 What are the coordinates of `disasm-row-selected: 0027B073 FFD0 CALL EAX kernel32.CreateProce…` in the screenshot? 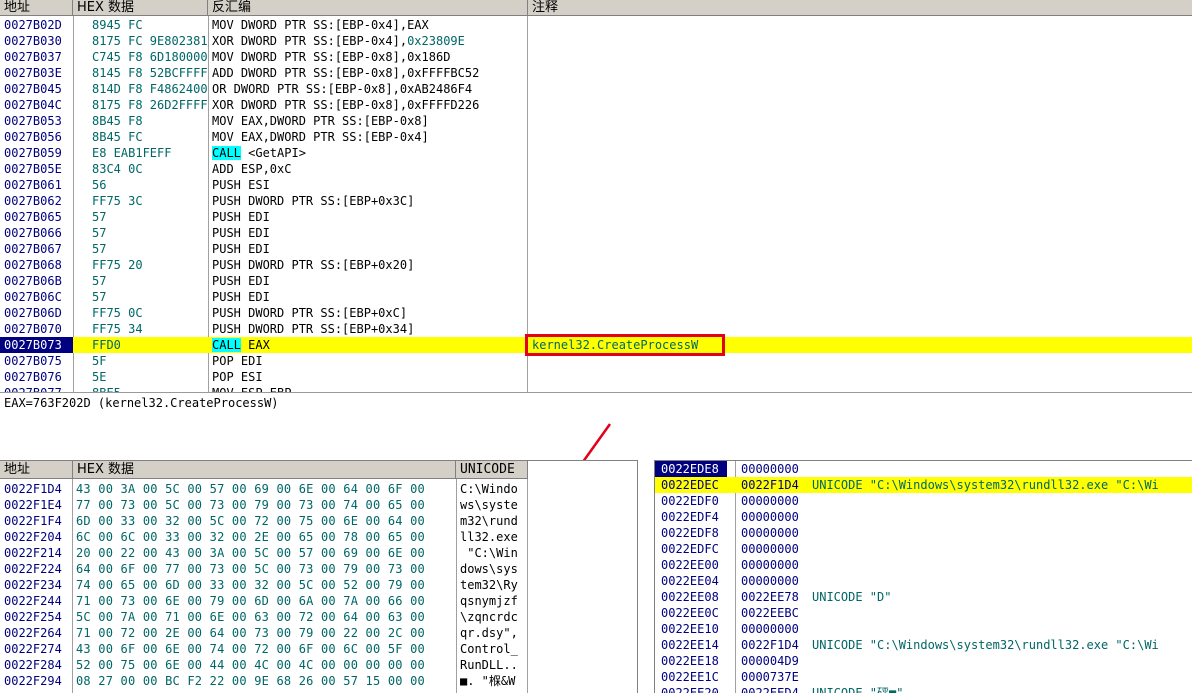 It's located at (596, 345).